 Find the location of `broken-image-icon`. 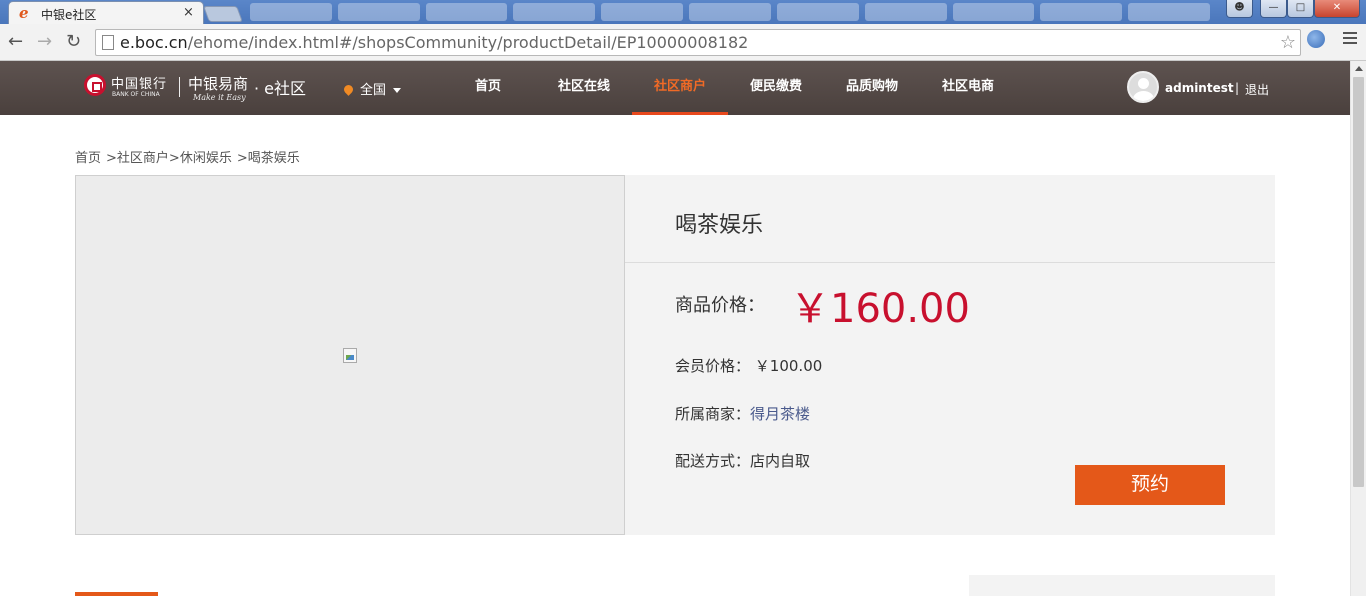

broken-image-icon is located at coordinates (350, 355).